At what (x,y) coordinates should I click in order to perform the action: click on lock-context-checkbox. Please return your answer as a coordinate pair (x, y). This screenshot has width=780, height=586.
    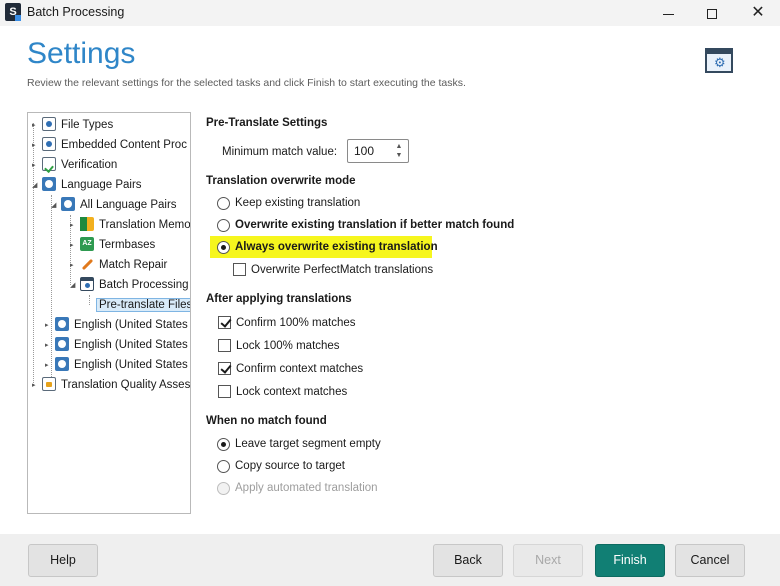
    Looking at the image, I should click on (224, 391).